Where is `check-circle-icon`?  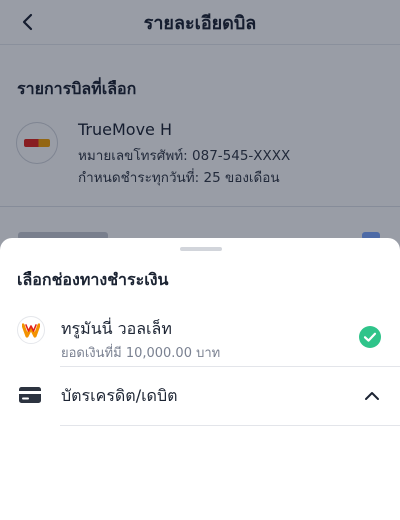 check-circle-icon is located at coordinates (370, 337).